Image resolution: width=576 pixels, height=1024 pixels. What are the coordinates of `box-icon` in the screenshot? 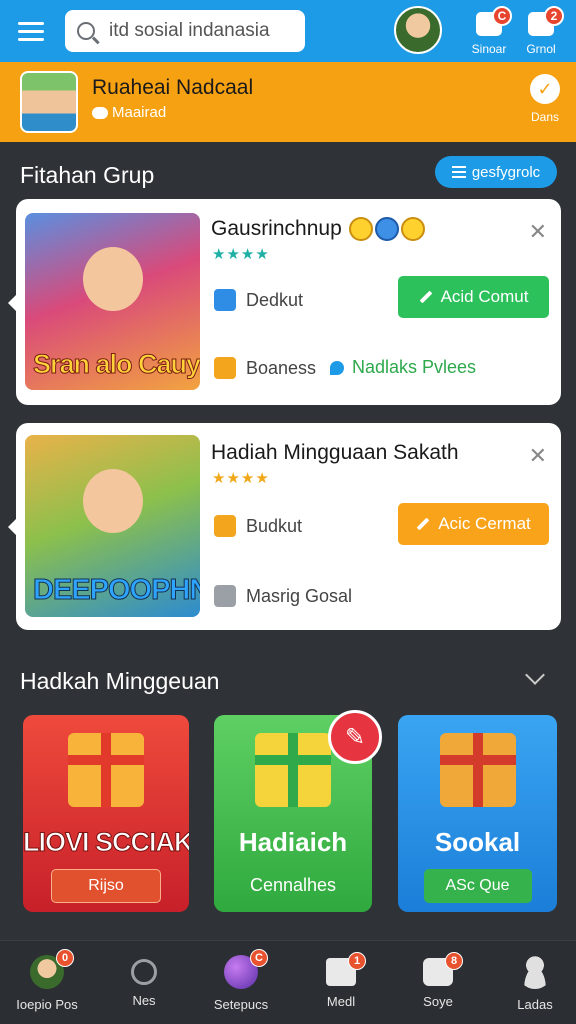 It's located at (225, 368).